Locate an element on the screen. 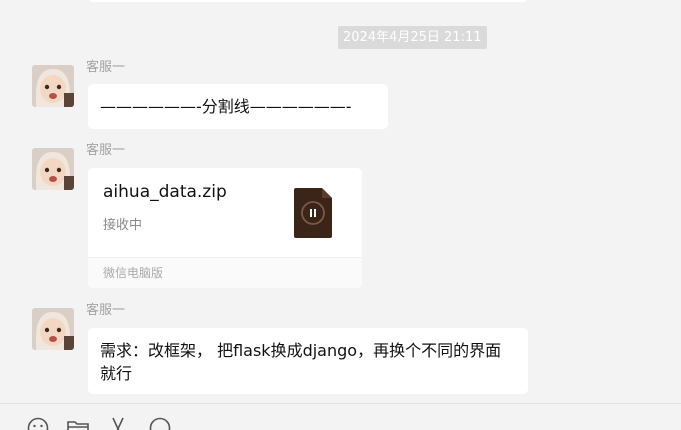  message-text: ——————-分割线——————- is located at coordinates (220, 106).